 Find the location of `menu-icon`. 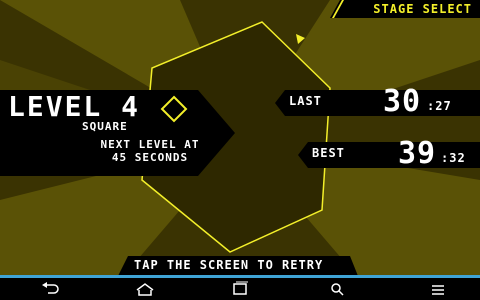

menu-icon is located at coordinates (438, 290).